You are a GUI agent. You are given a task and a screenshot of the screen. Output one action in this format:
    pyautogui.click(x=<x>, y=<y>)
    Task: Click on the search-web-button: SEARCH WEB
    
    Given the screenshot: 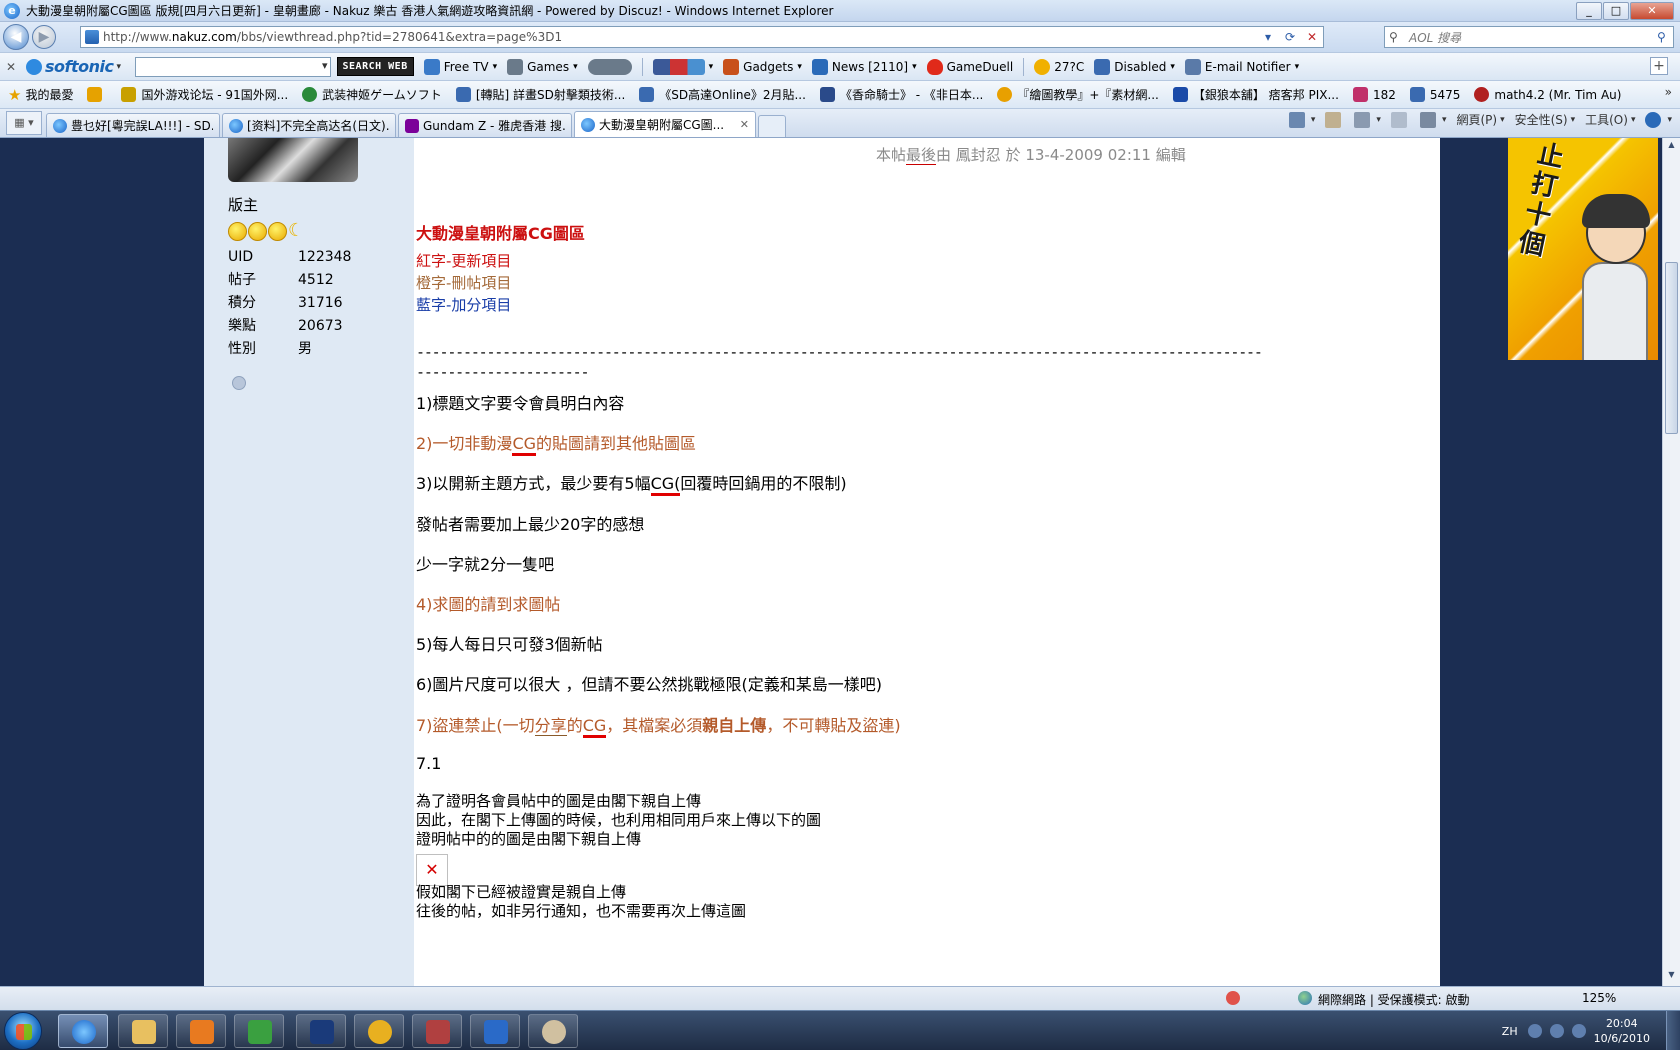 What is the action you would take?
    pyautogui.click(x=375, y=66)
    